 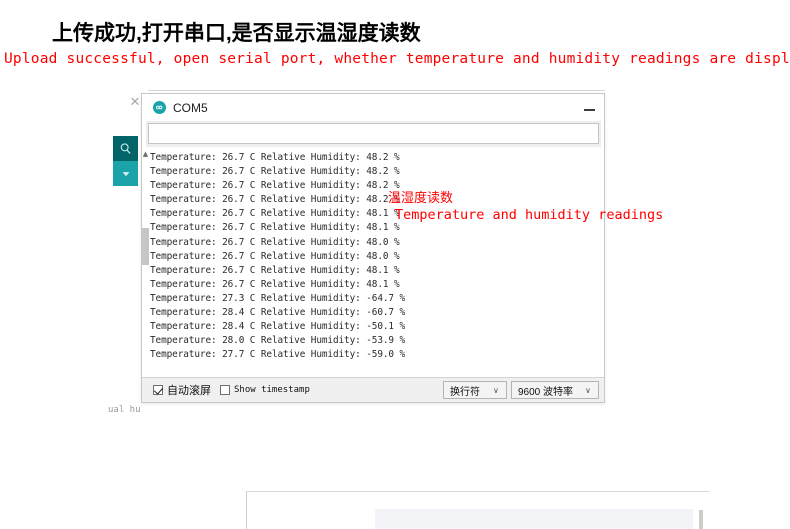 I want to click on serial-monitor-titlebar: COM5, so click(x=373, y=107).